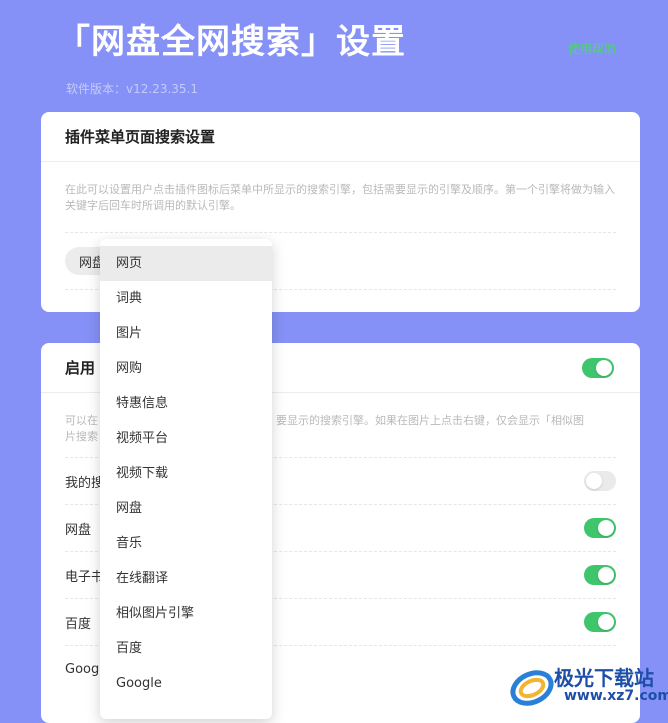  I want to click on dropdown-item: 网购, so click(186, 368).